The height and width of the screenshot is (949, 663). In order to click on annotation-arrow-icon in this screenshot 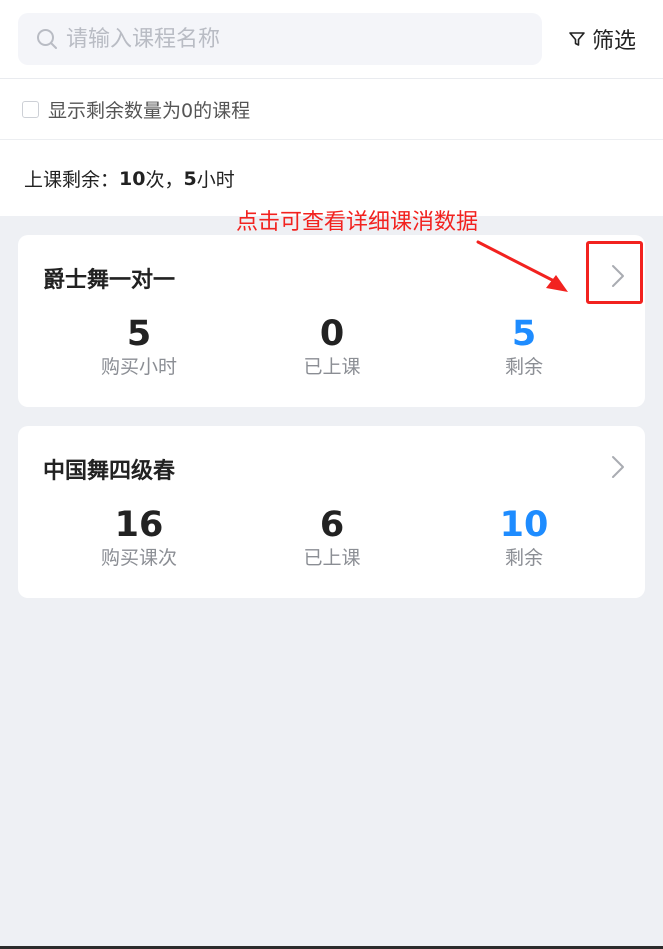, I will do `click(522, 266)`.